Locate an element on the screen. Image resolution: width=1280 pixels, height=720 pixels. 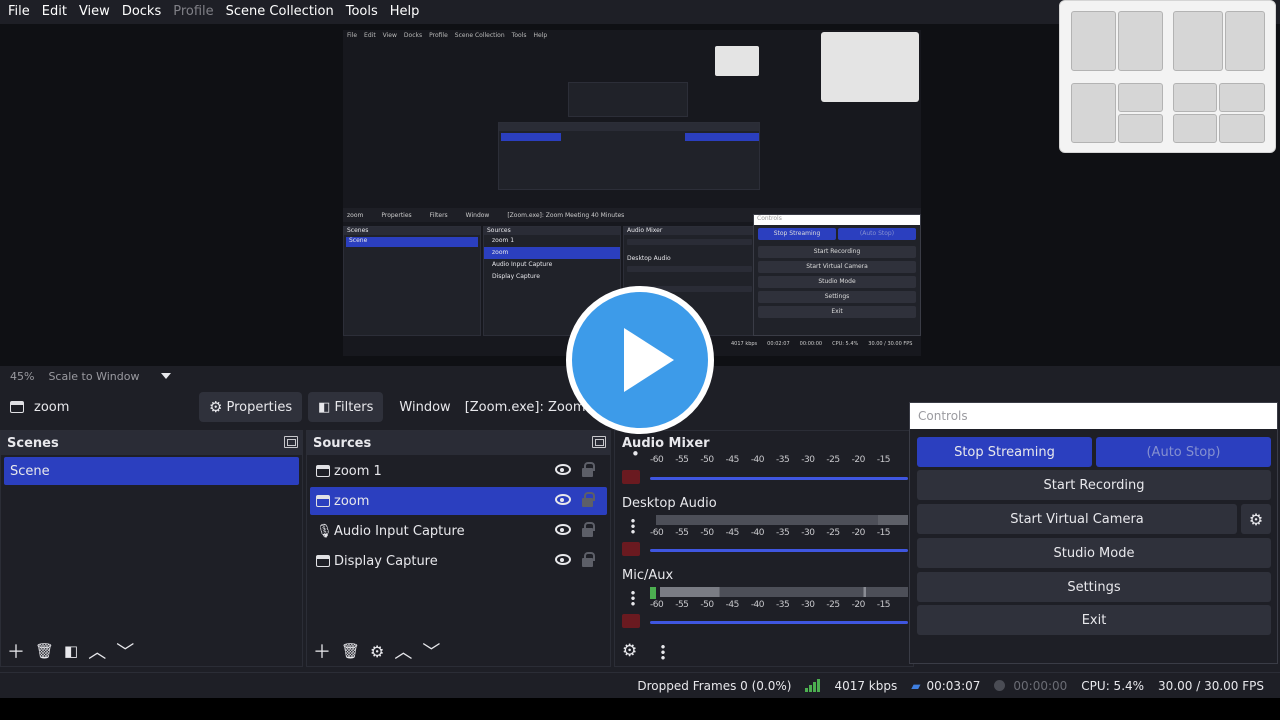
settings-button: Settings is located at coordinates (1094, 587).